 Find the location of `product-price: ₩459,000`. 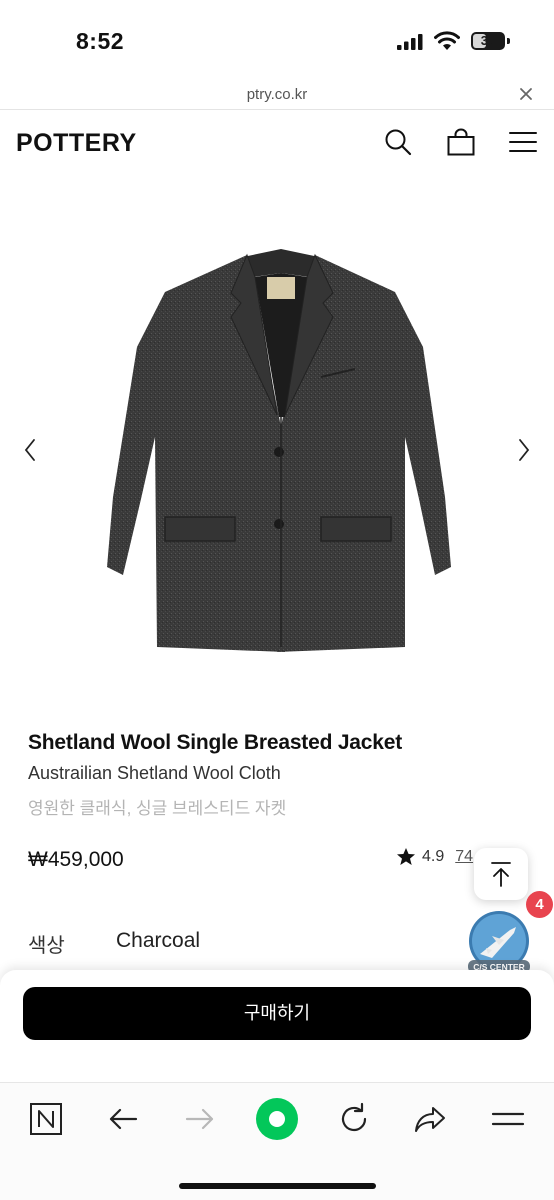

product-price: ₩459,000 is located at coordinates (76, 859).